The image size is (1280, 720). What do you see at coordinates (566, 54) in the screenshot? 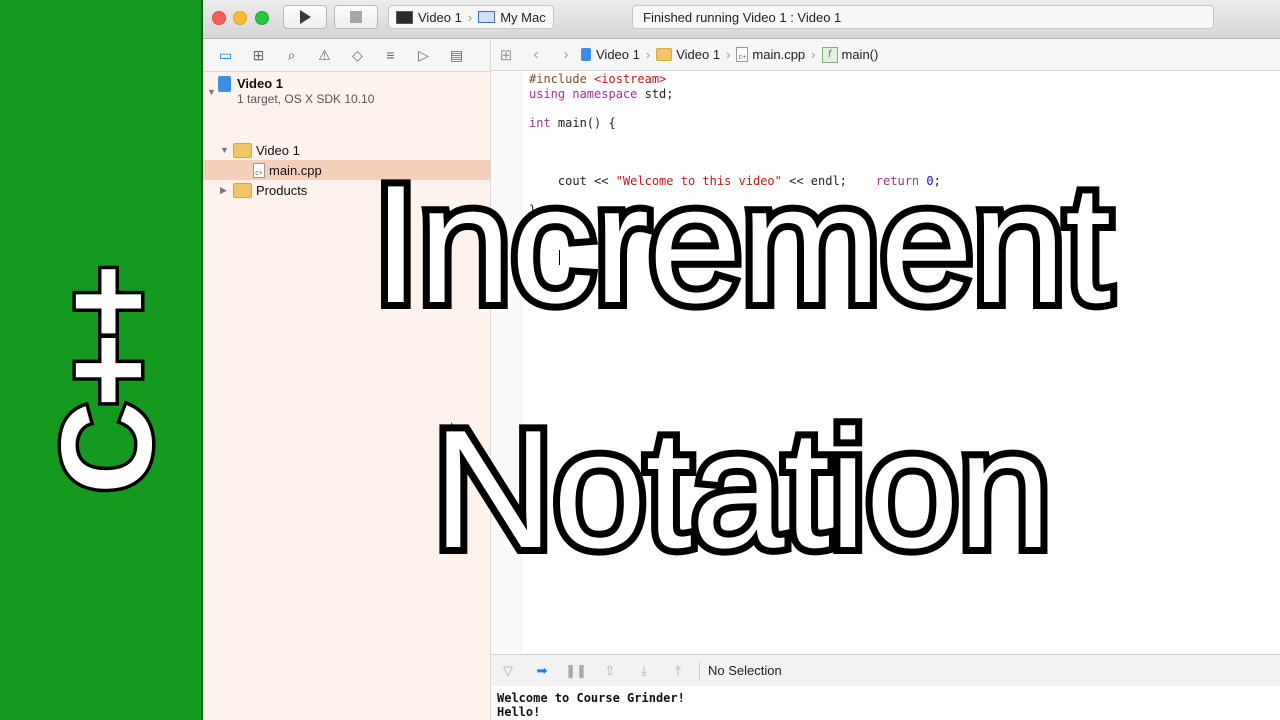
I see `forward-arrow-icon: ›` at bounding box center [566, 54].